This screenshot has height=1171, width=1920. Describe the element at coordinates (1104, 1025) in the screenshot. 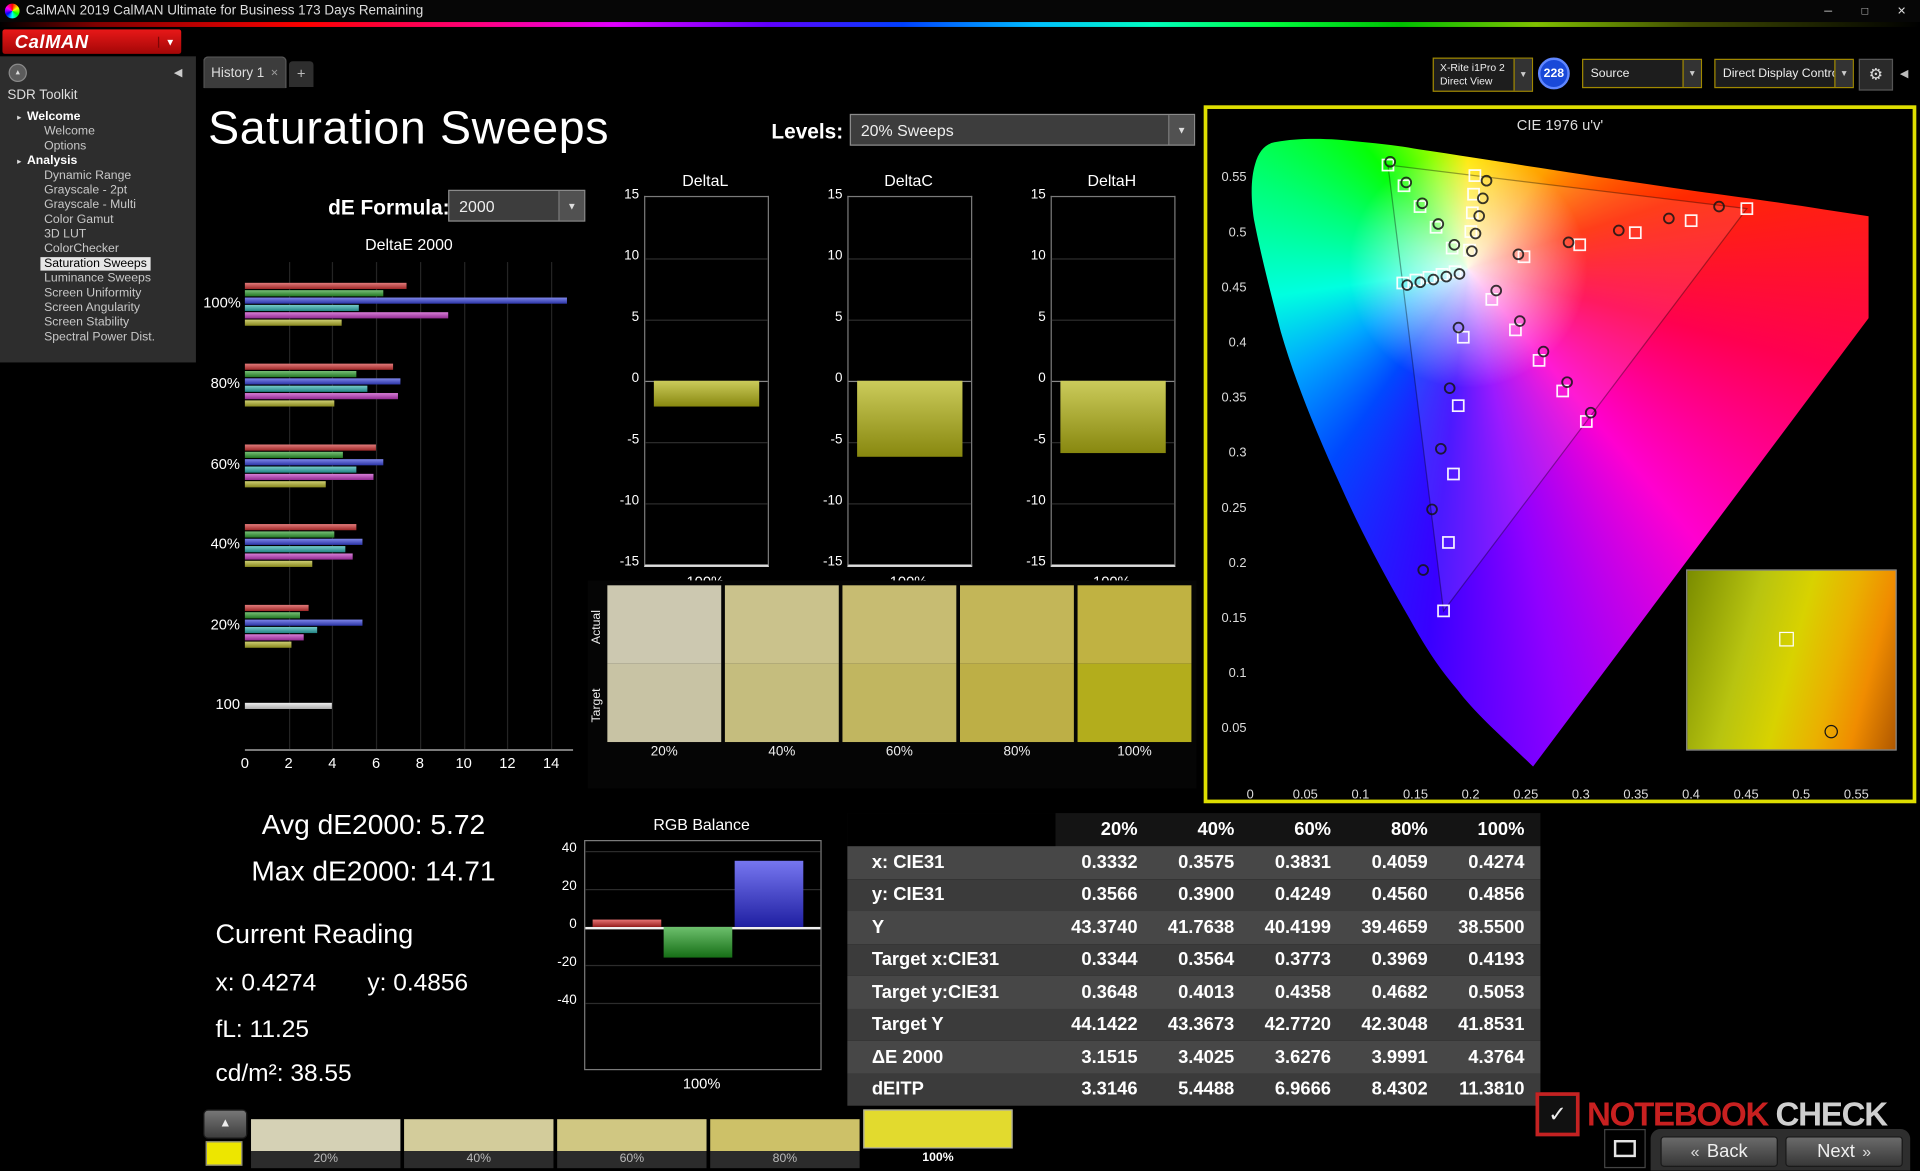

I see `table-cell: 44.1422` at that location.